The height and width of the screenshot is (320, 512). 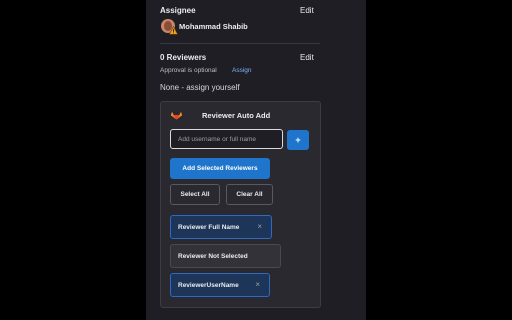 What do you see at coordinates (209, 227) in the screenshot?
I see `chip-label: Reviewer Full Name` at bounding box center [209, 227].